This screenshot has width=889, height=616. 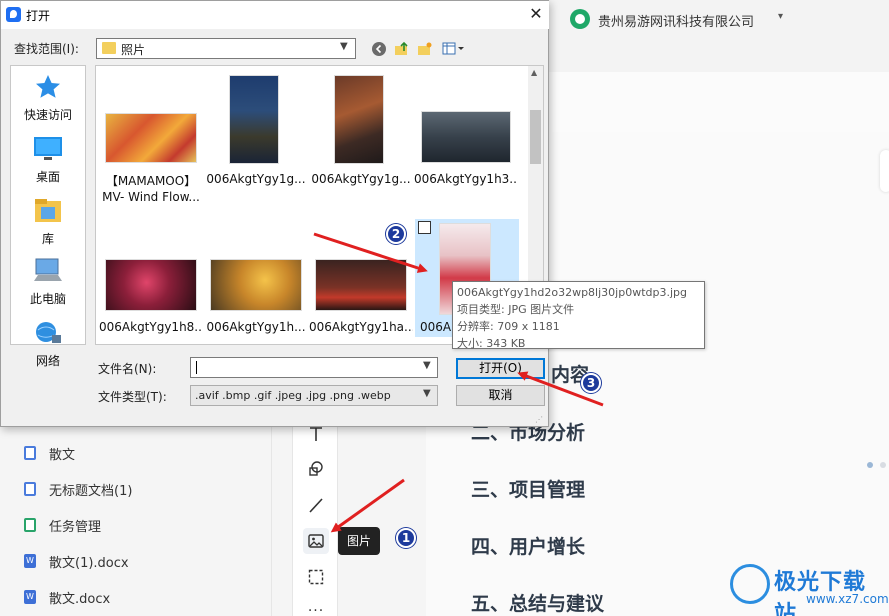 I want to click on place-label: 快速访问, so click(x=47, y=115).